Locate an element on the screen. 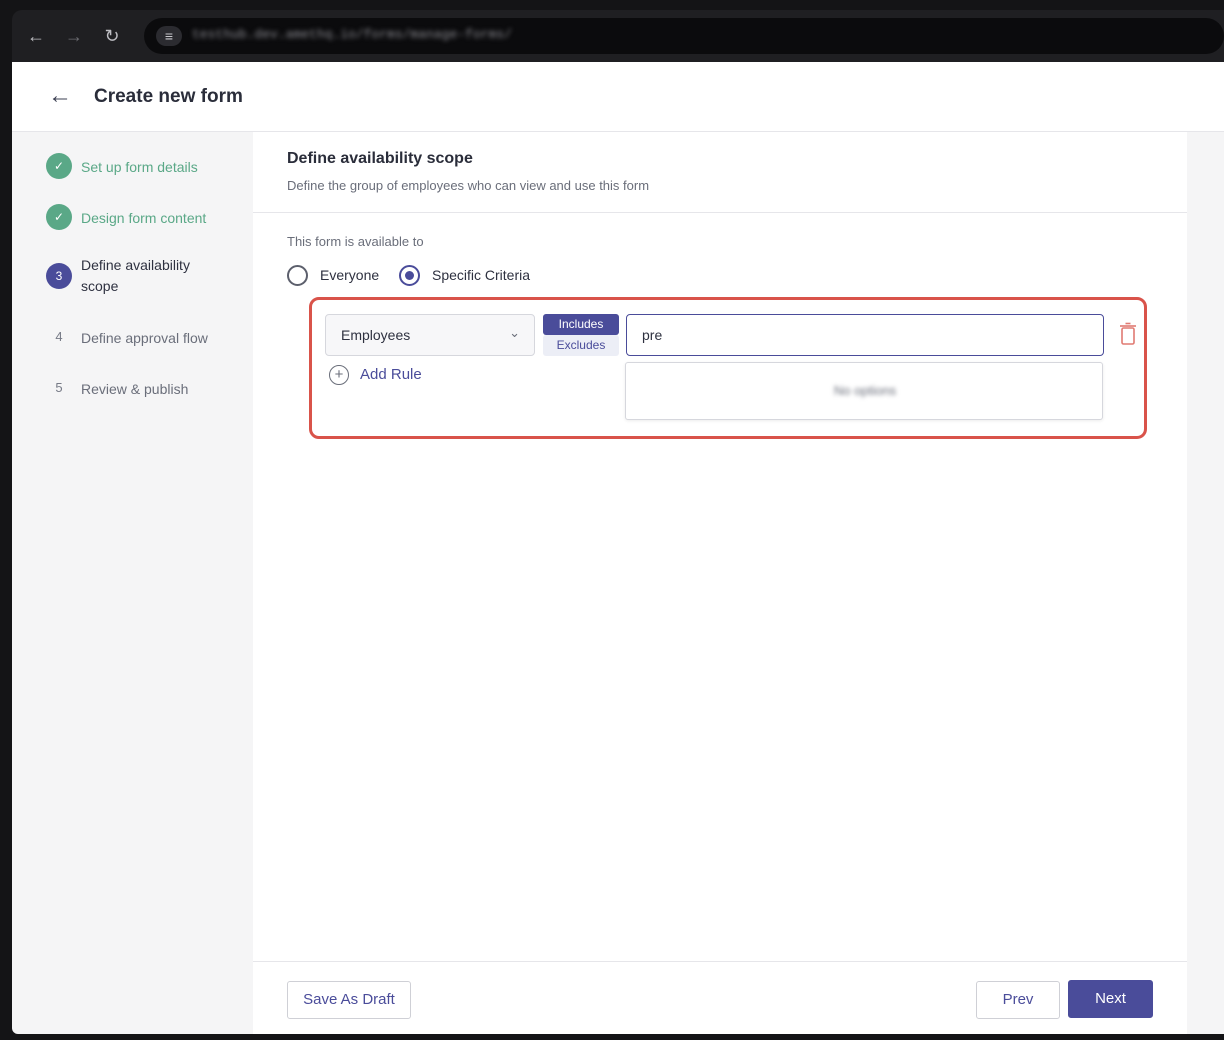 The height and width of the screenshot is (1040, 1224). step-label: Define availability scope is located at coordinates (135, 275).